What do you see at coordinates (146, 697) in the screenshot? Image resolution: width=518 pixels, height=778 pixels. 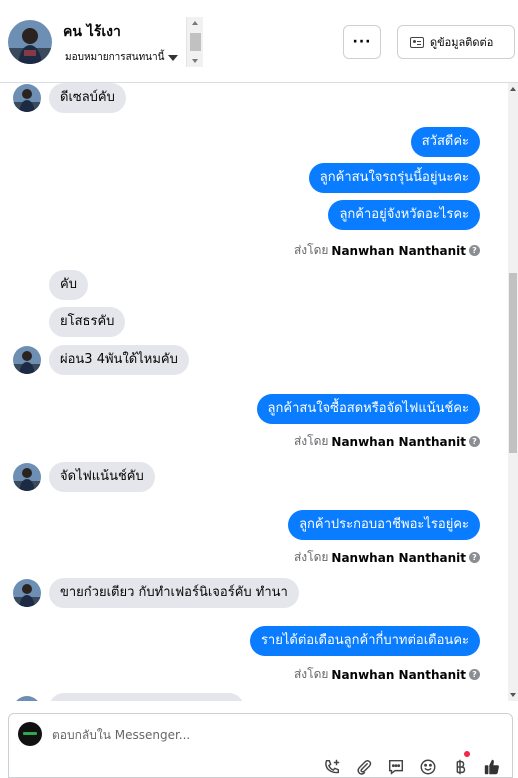 I see `incoming-message` at bounding box center [146, 697].